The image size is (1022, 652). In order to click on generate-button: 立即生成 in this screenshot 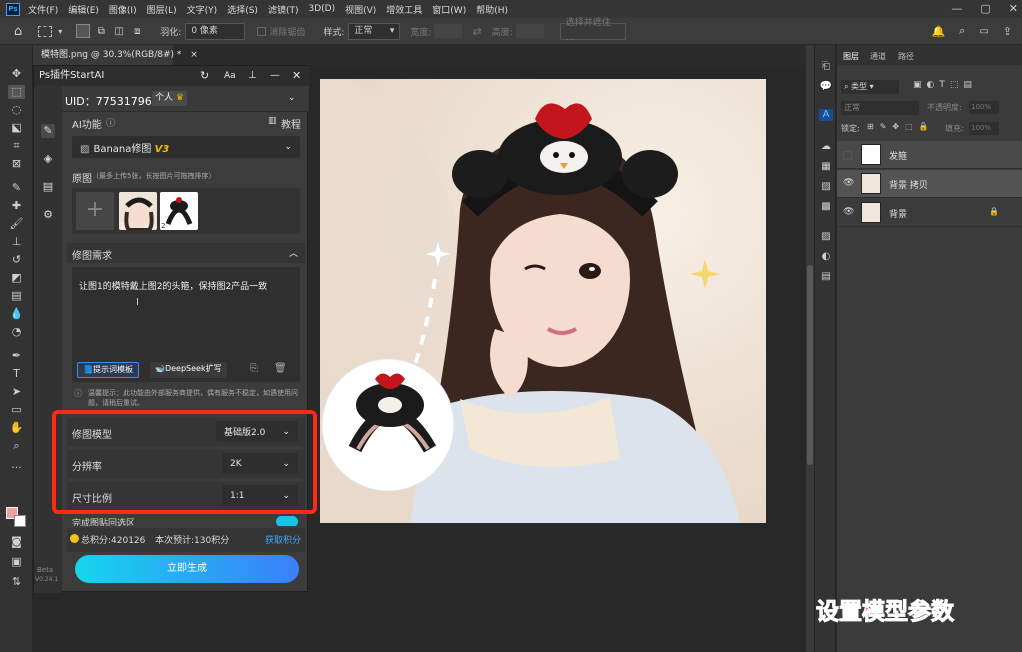, I will do `click(187, 569)`.